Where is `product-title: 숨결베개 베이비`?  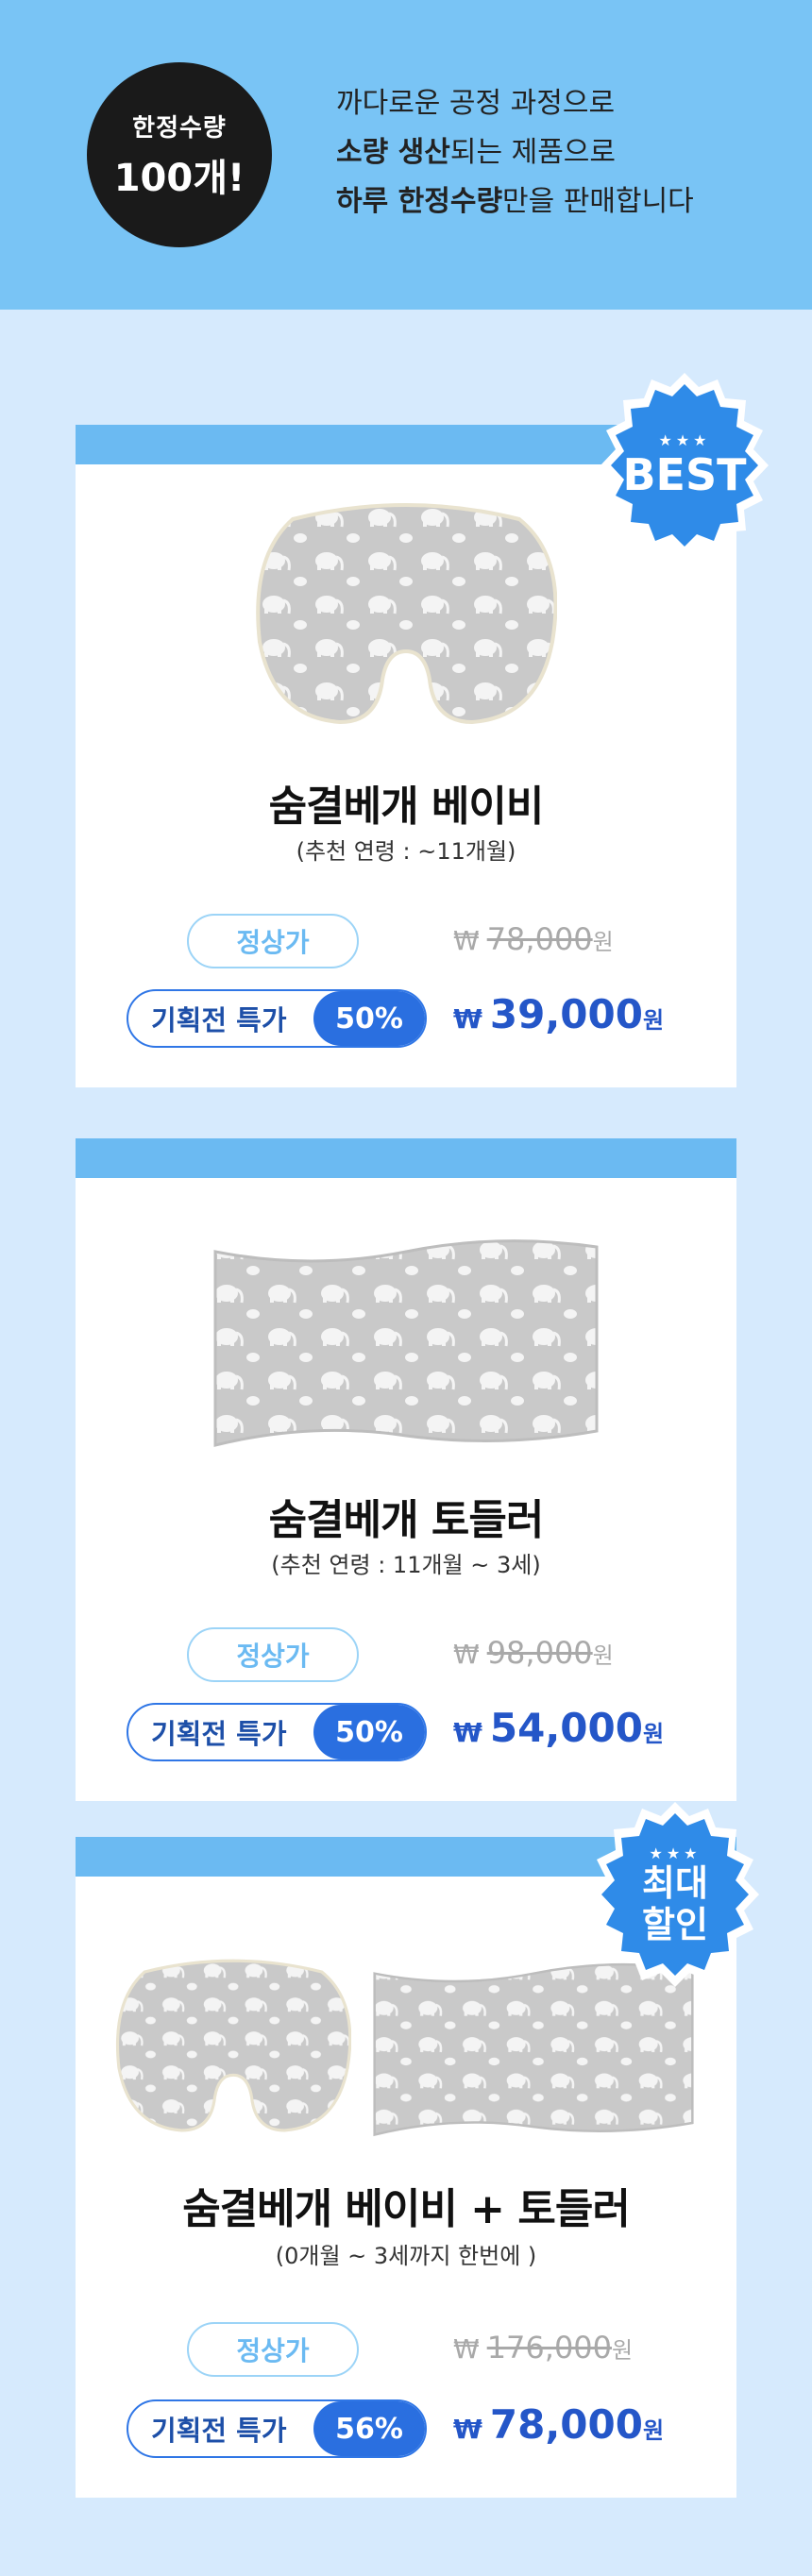 product-title: 숨결베개 베이비 is located at coordinates (406, 807).